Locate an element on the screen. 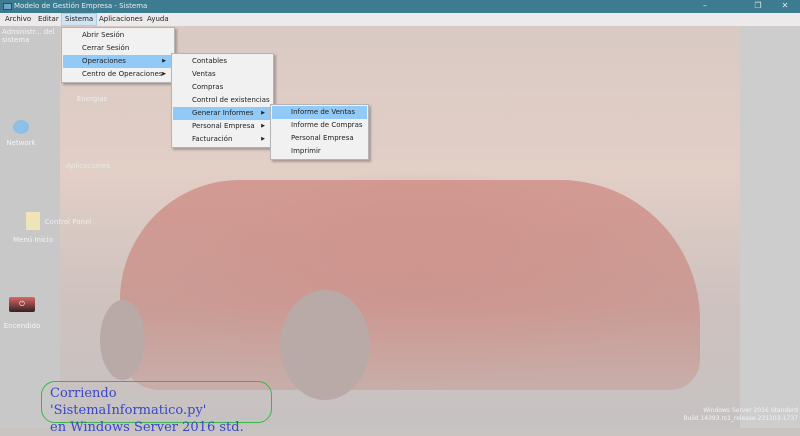 This screenshot has width=800, height=436. menu-item-facturacion: Facturación ▶ is located at coordinates (222, 139).